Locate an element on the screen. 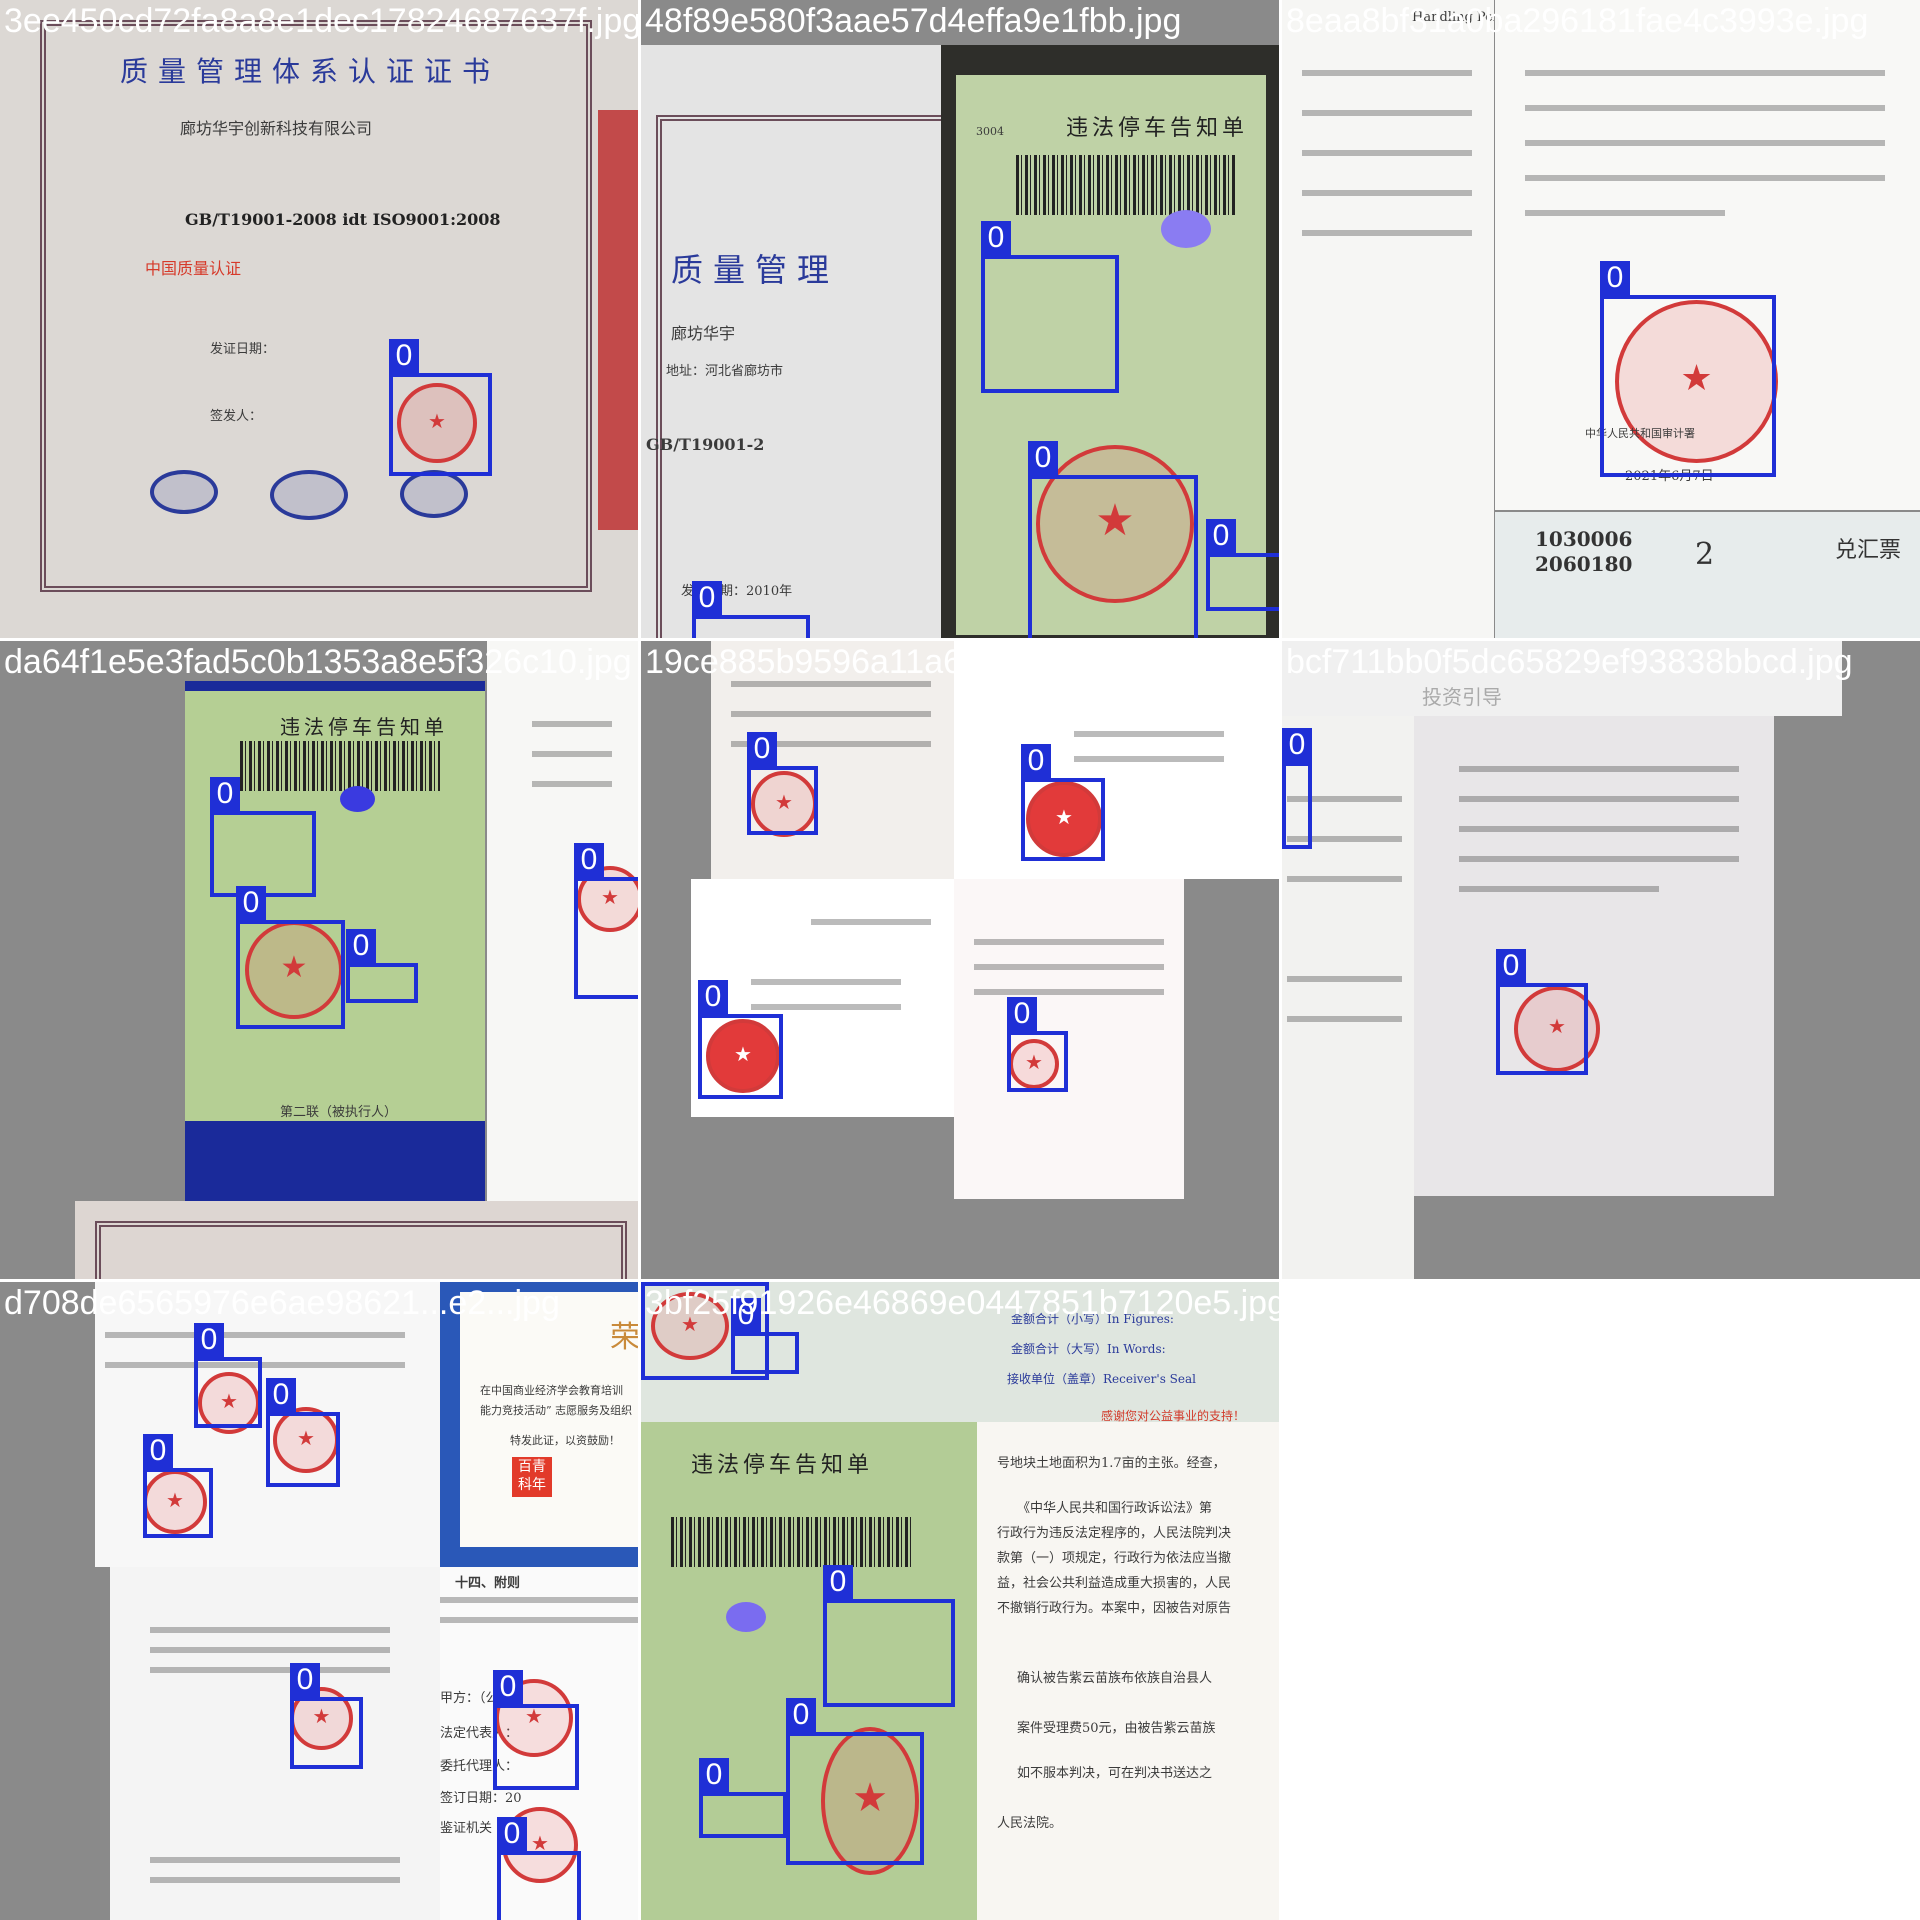 Image resolution: width=1920 pixels, height=1920 pixels. filename-label: bcf711bb0f5dc65829ef93838bbcd.jpg is located at coordinates (1569, 662).